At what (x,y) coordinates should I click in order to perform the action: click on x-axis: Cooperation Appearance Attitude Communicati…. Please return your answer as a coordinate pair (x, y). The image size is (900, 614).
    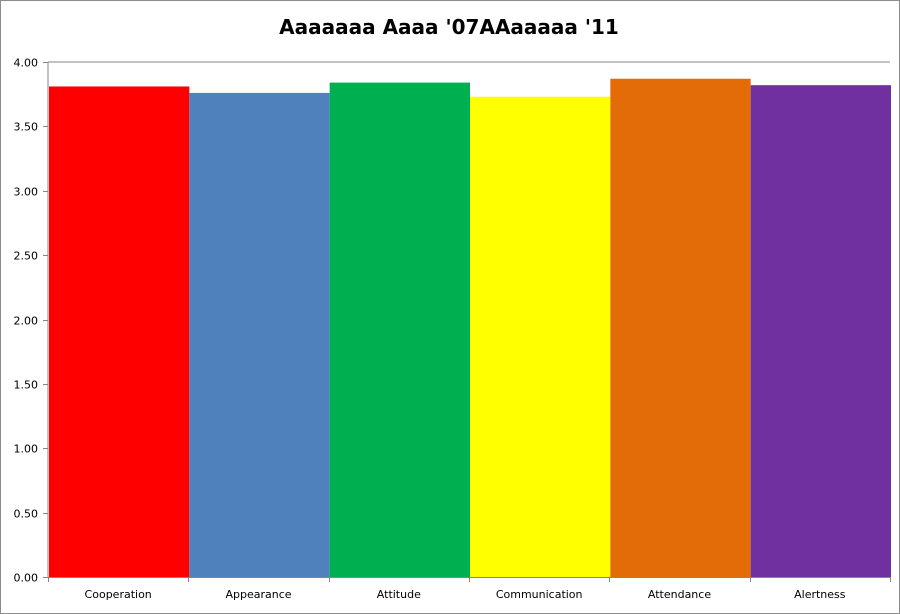
    Looking at the image, I should click on (469, 589).